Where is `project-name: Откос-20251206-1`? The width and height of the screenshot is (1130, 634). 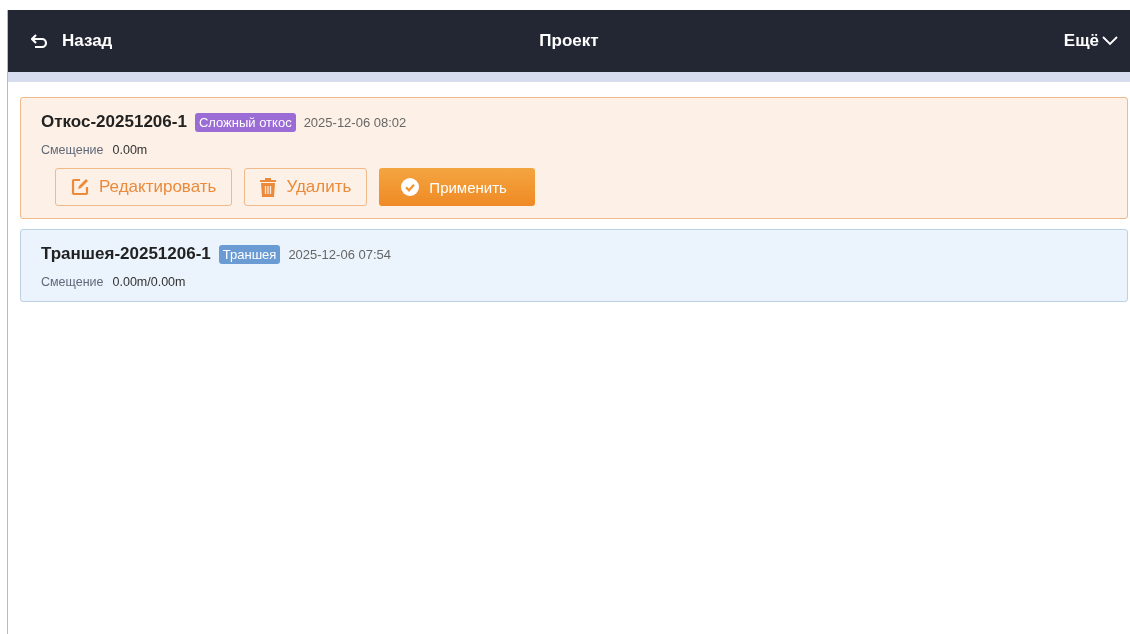
project-name: Откос-20251206-1 is located at coordinates (114, 122).